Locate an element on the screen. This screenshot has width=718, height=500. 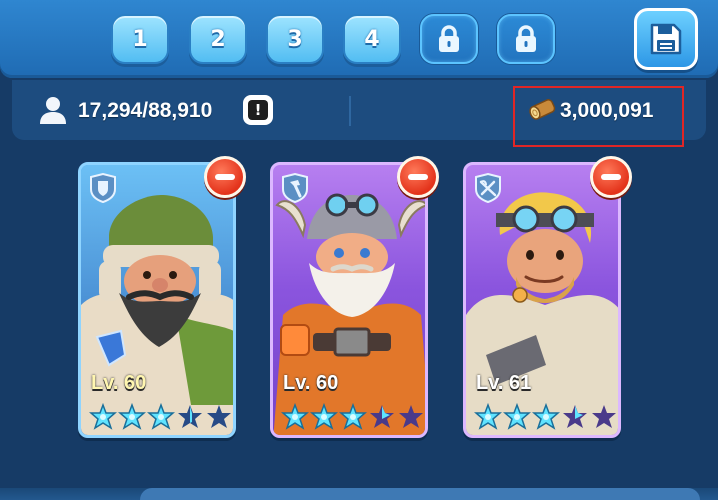
info-icon: ! is located at coordinates (258, 110).